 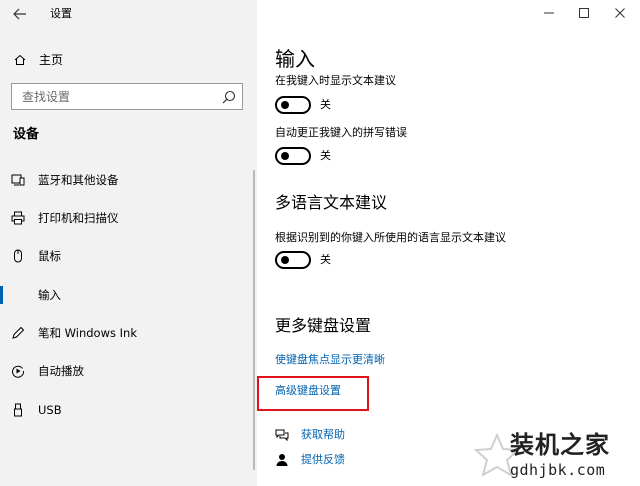 I want to click on sidebar-scrollbar, so click(x=254, y=320).